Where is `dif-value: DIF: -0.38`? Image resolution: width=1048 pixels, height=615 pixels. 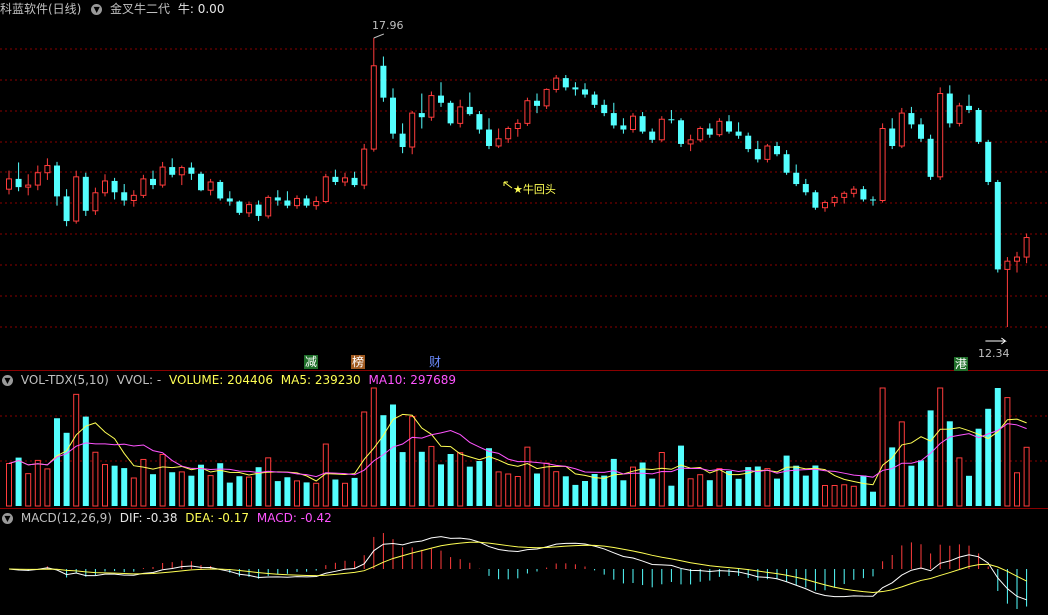 dif-value: DIF: -0.38 is located at coordinates (148, 518).